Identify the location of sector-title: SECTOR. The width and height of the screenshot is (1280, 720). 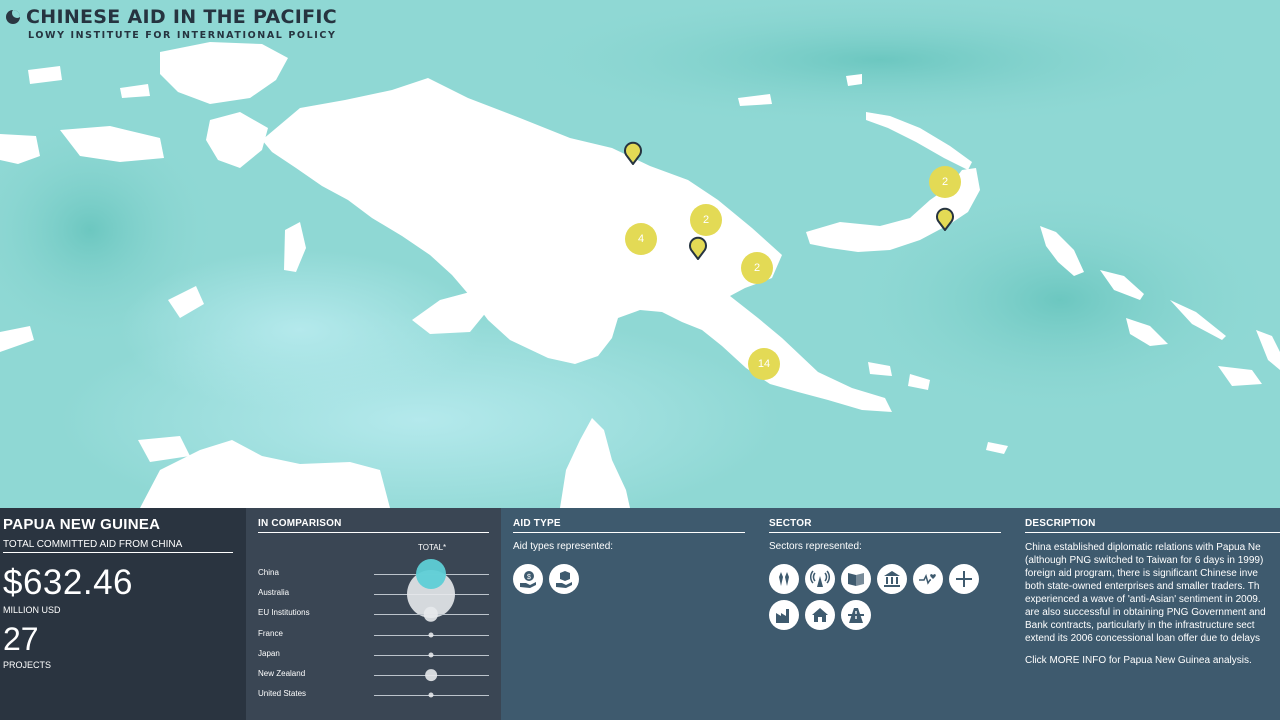
(885, 525).